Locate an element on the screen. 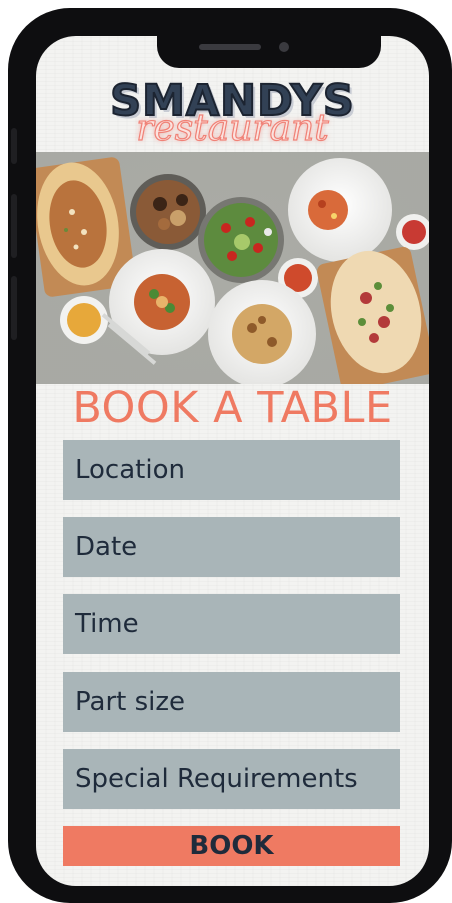  phone-camera is located at coordinates (284, 47).